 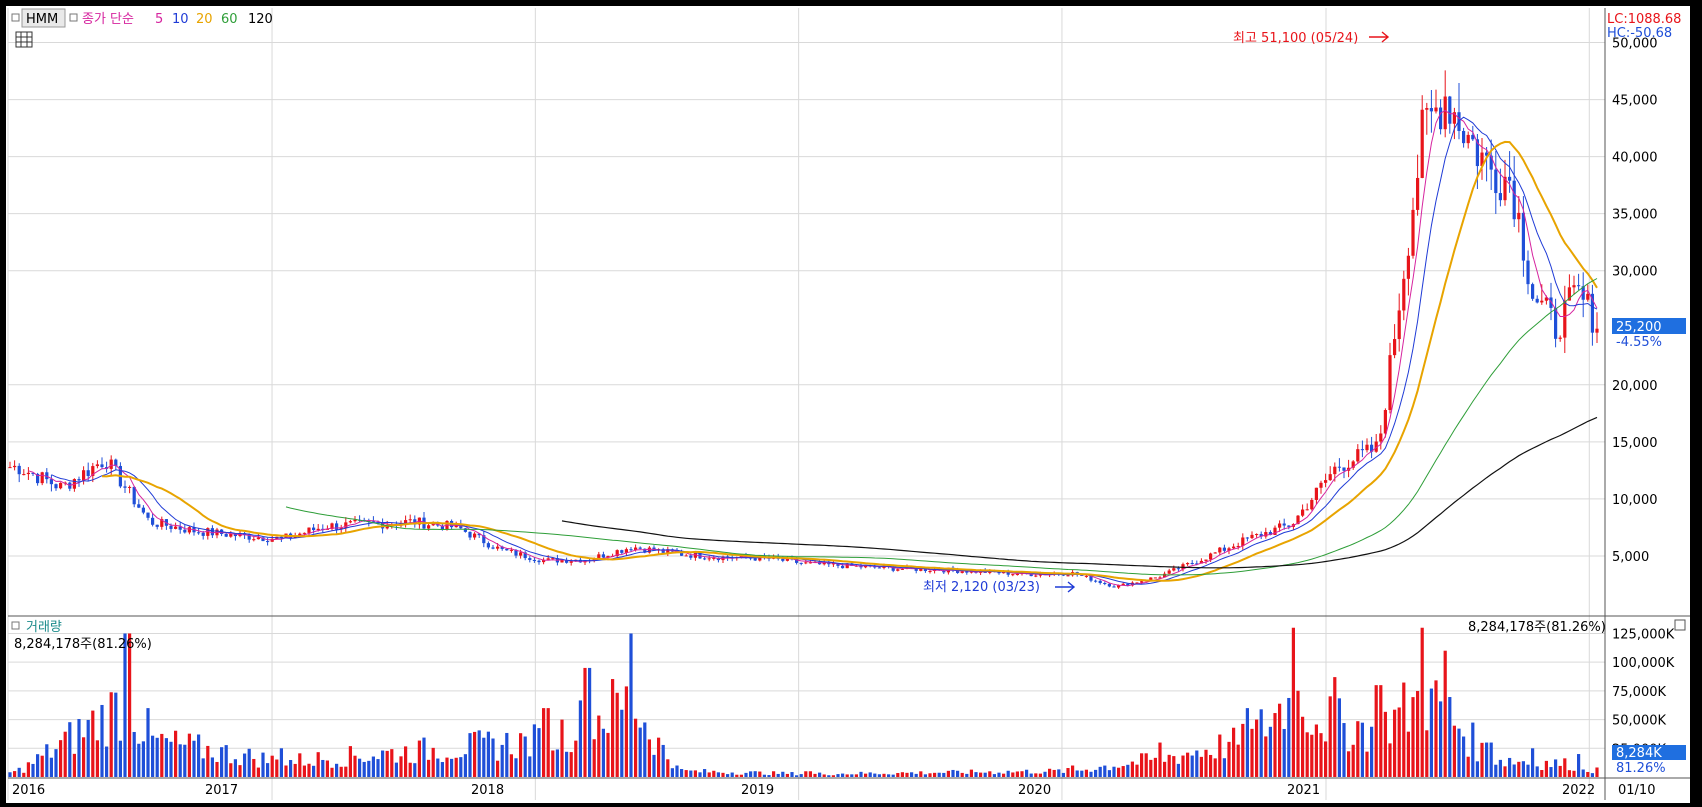 I want to click on price-tick-label: 30,000, so click(x=1635, y=272).